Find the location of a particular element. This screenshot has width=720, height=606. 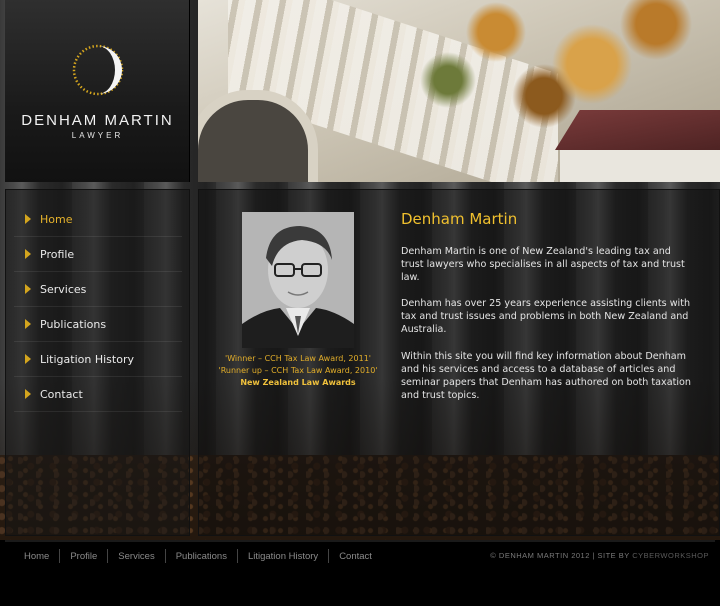

footer-link-profile: Profile is located at coordinates (83, 556).